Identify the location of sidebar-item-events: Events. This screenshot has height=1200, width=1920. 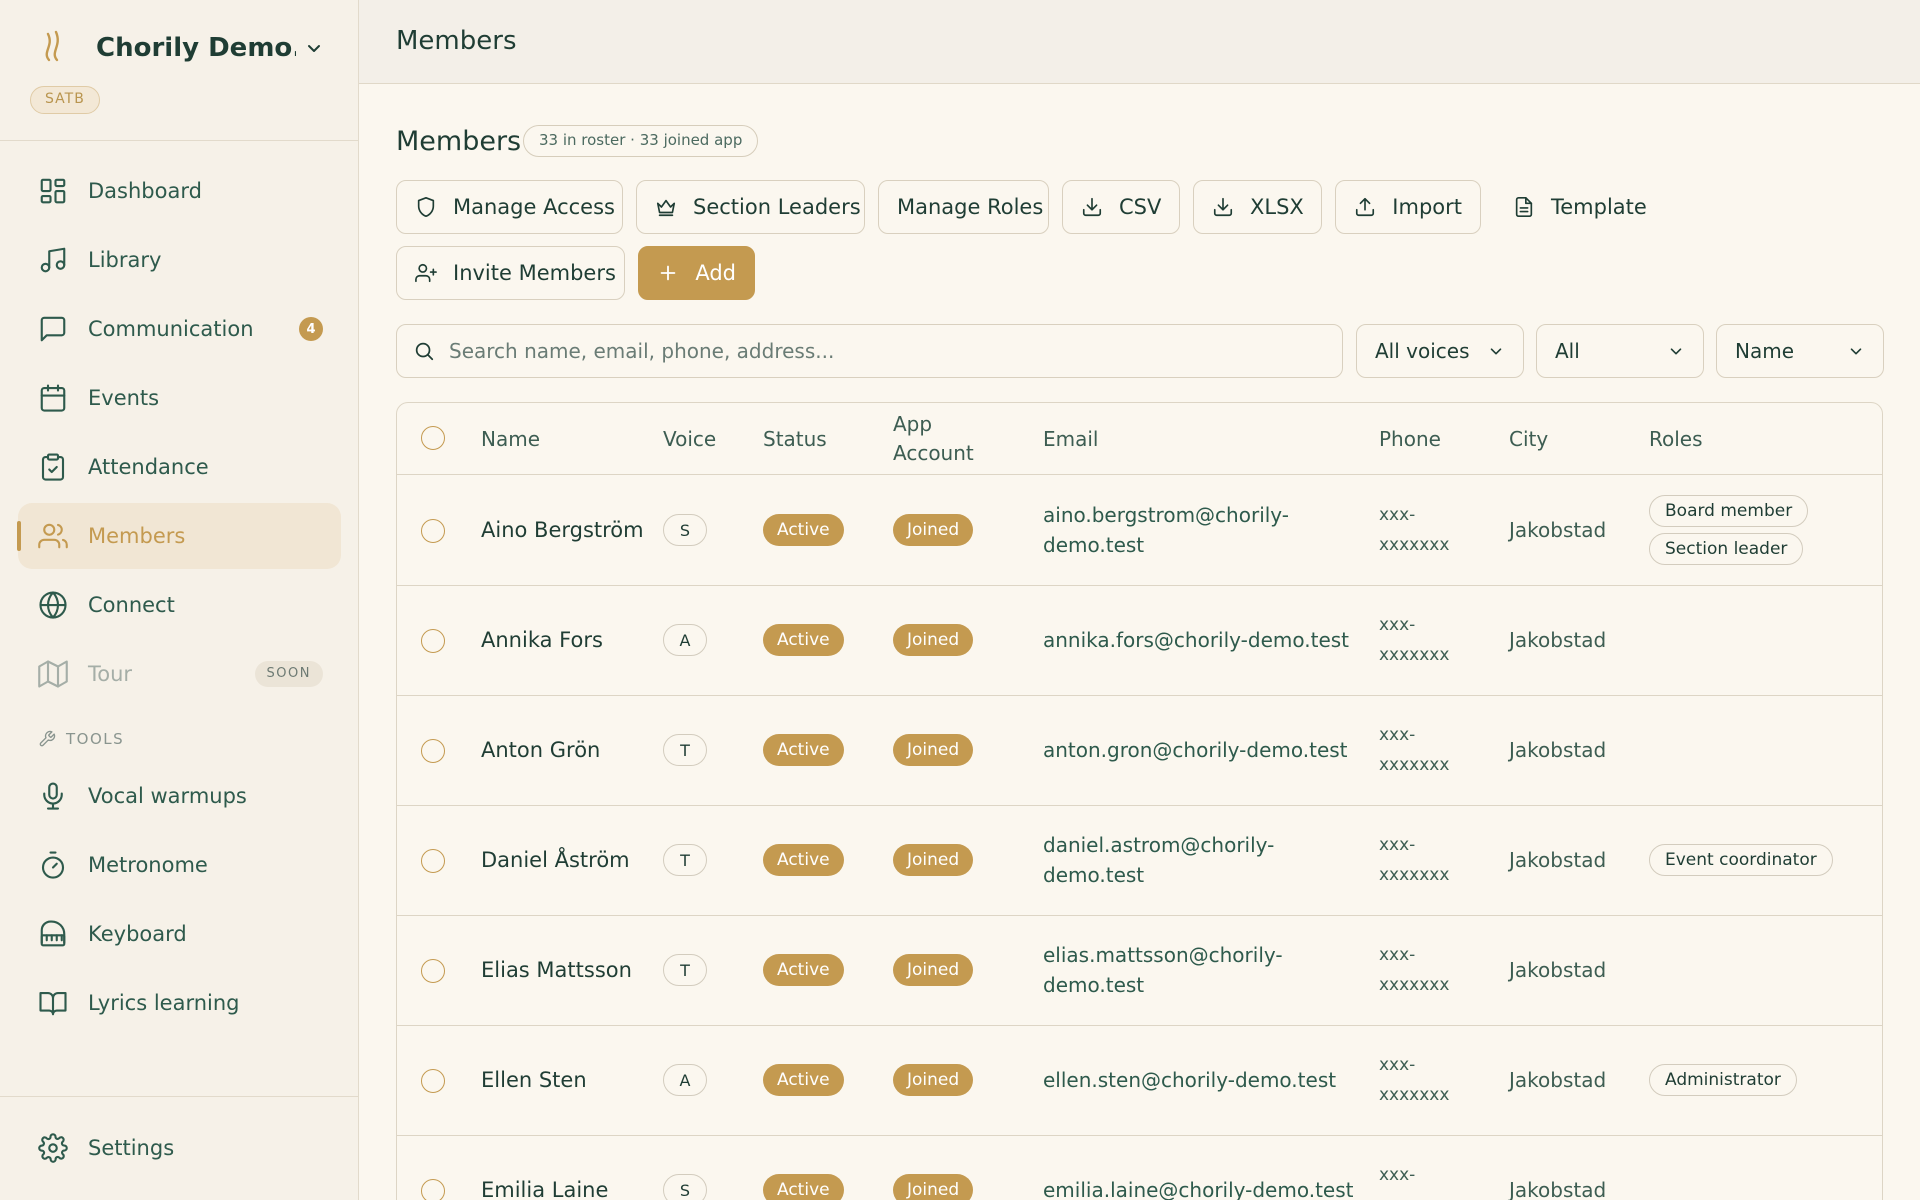
(179, 398).